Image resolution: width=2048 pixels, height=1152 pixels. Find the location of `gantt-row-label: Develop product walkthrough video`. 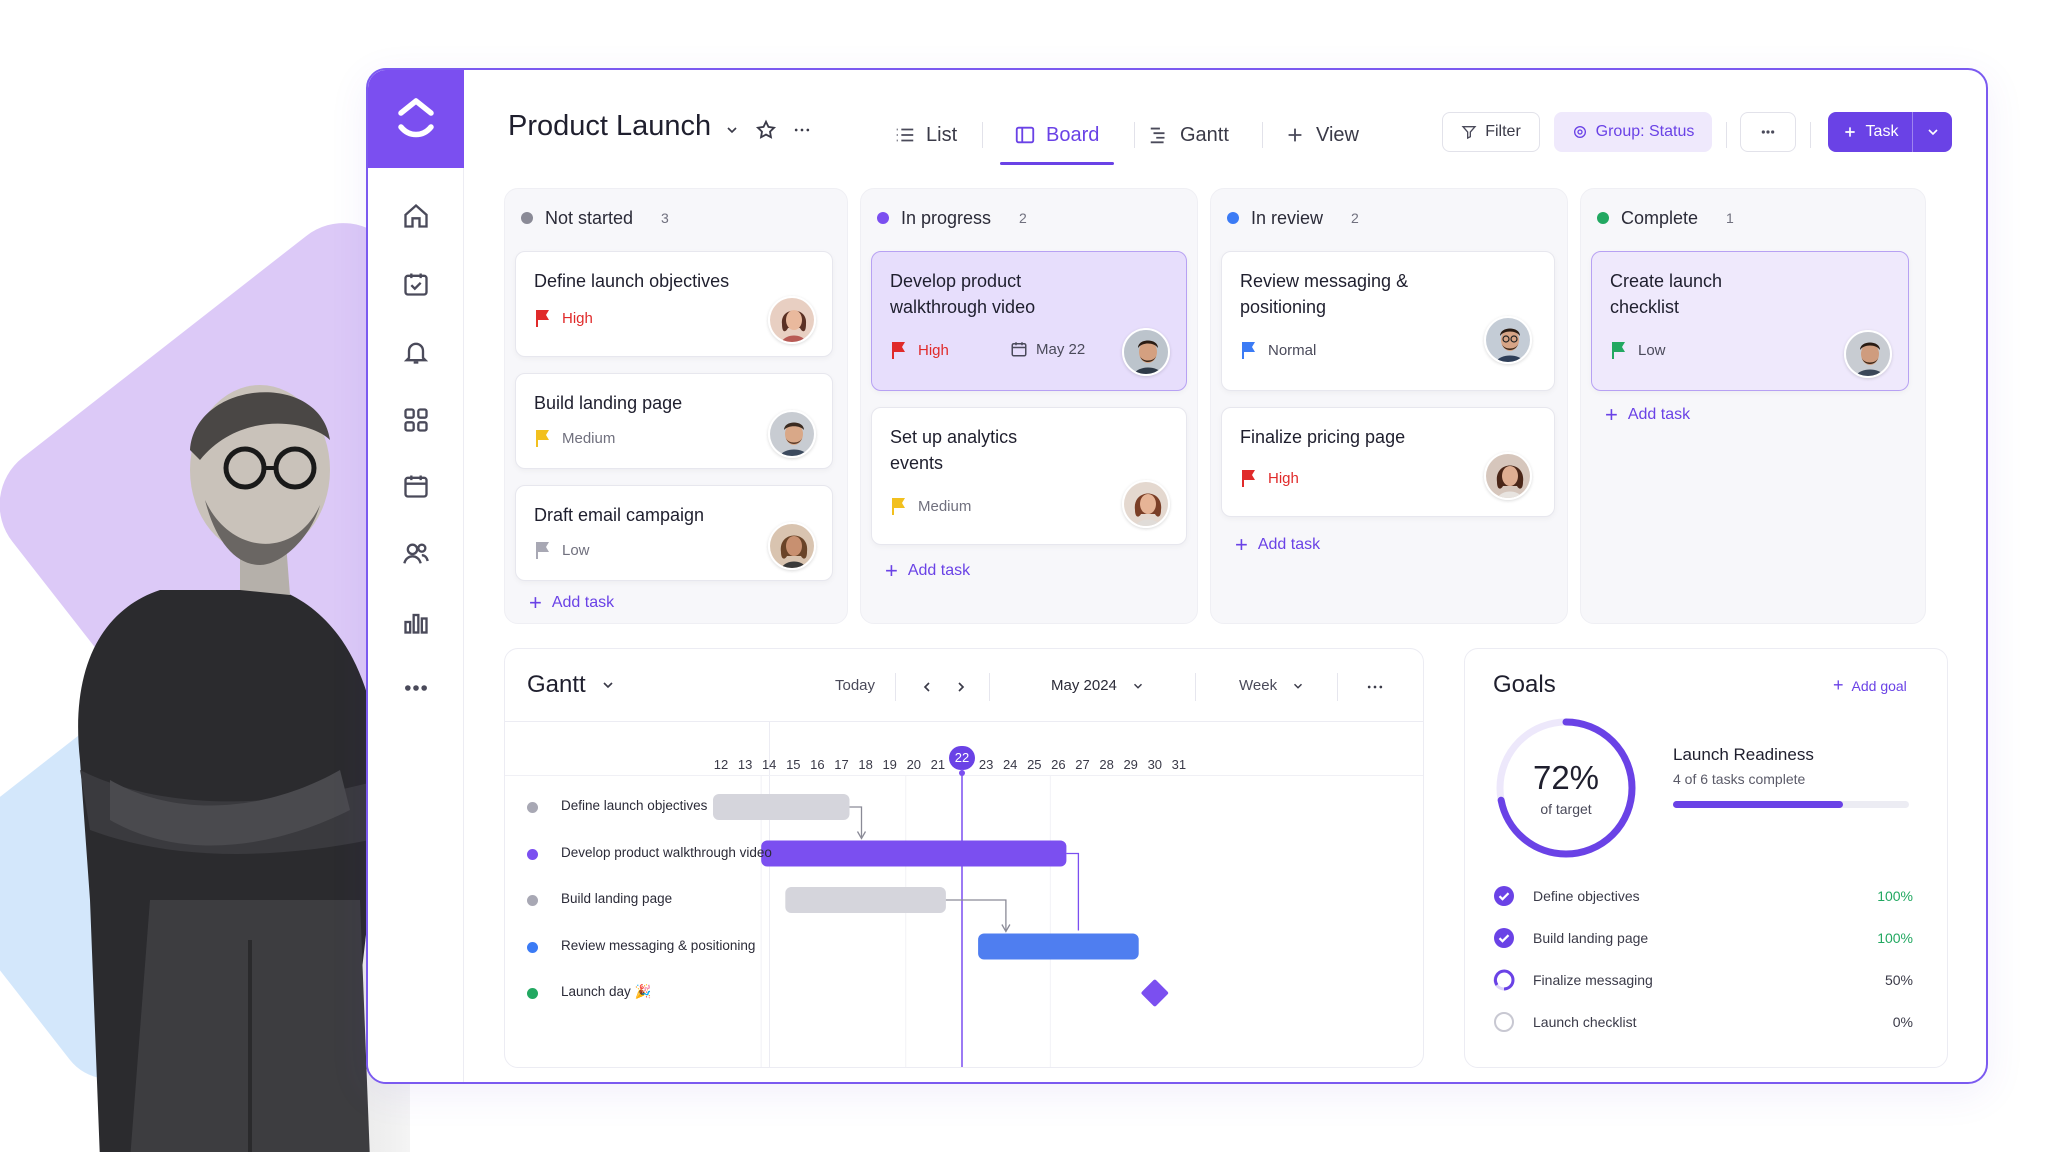

gantt-row-label: Develop product walkthrough video is located at coordinates (666, 852).